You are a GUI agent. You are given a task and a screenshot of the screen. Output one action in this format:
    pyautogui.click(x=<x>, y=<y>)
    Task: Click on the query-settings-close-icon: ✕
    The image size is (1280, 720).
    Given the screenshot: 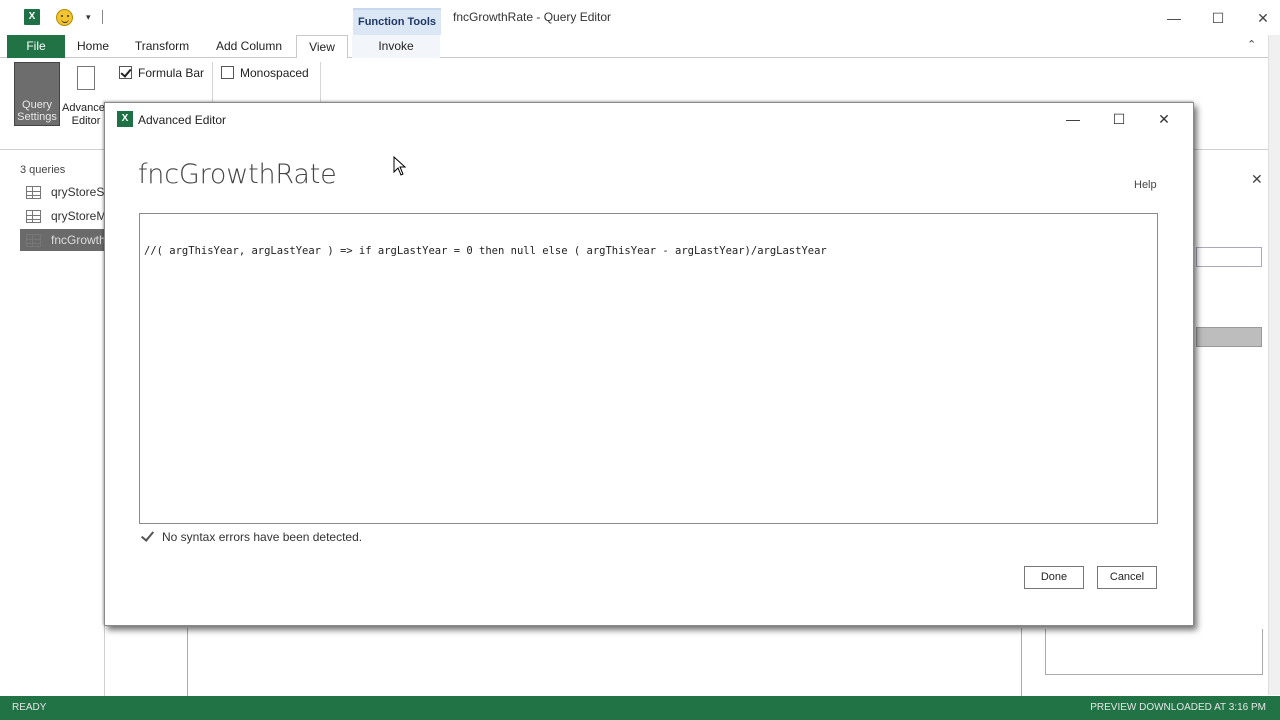 What is the action you would take?
    pyautogui.click(x=1257, y=179)
    